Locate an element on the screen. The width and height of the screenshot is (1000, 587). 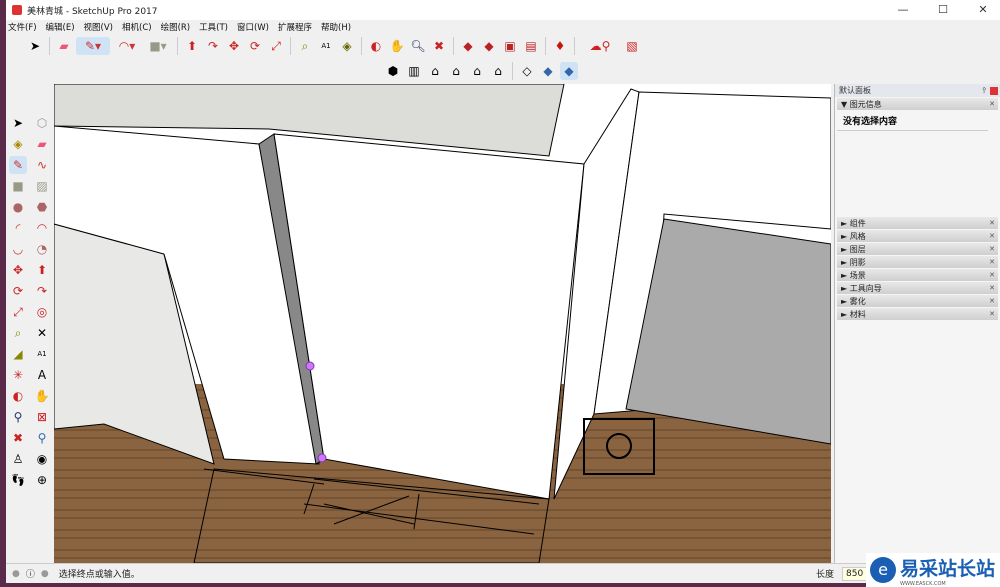
select-tool-icon: ➤ is located at coordinates (18, 123).